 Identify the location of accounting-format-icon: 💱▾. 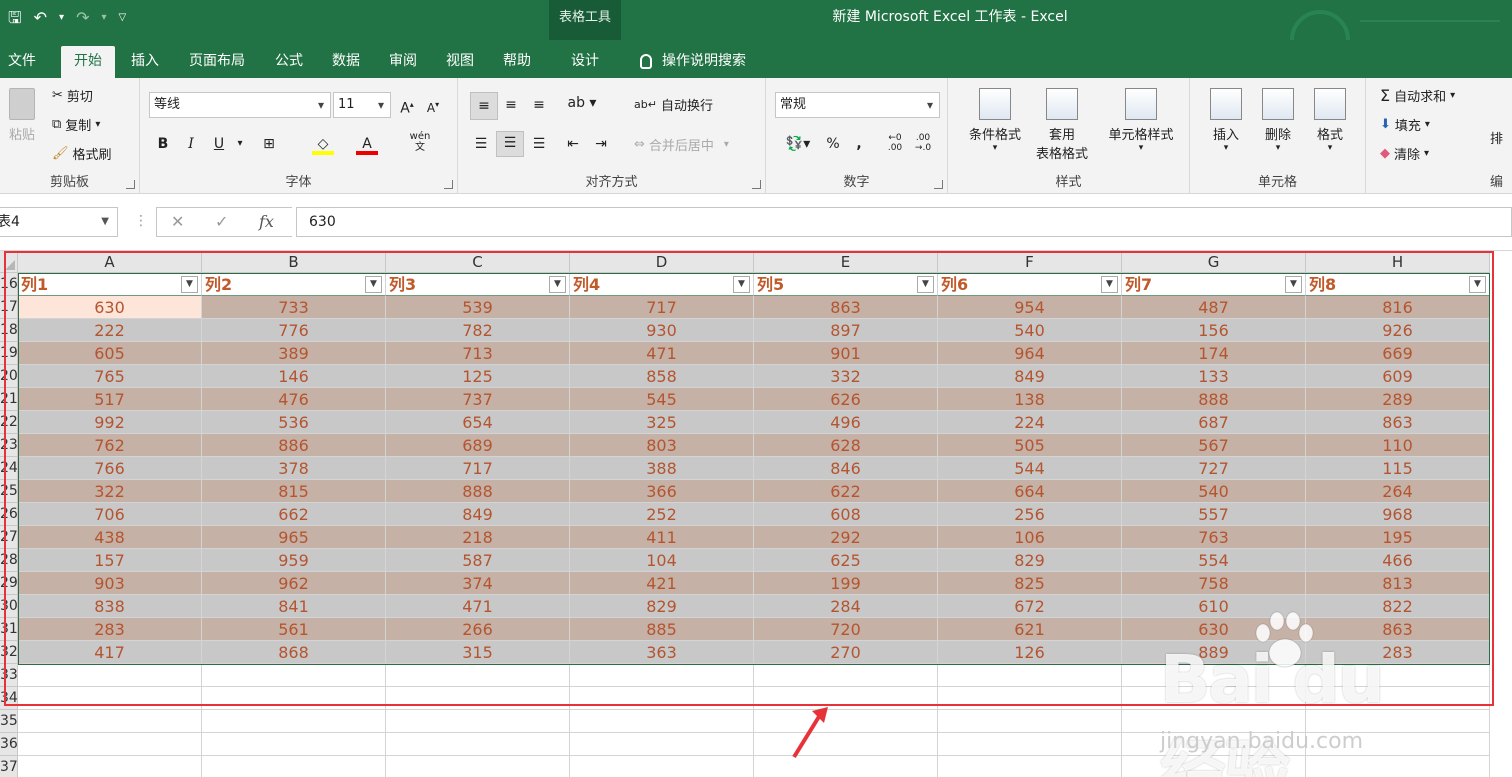
(798, 144).